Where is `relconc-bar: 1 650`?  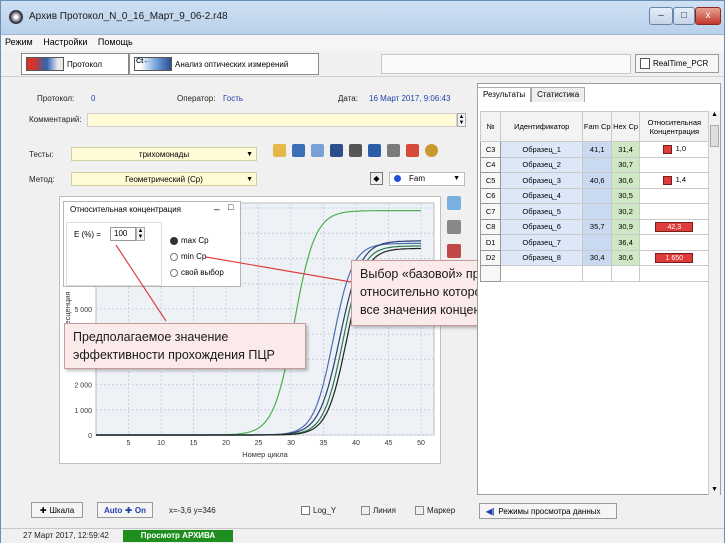
relconc-bar: 1 650 is located at coordinates (674, 257).